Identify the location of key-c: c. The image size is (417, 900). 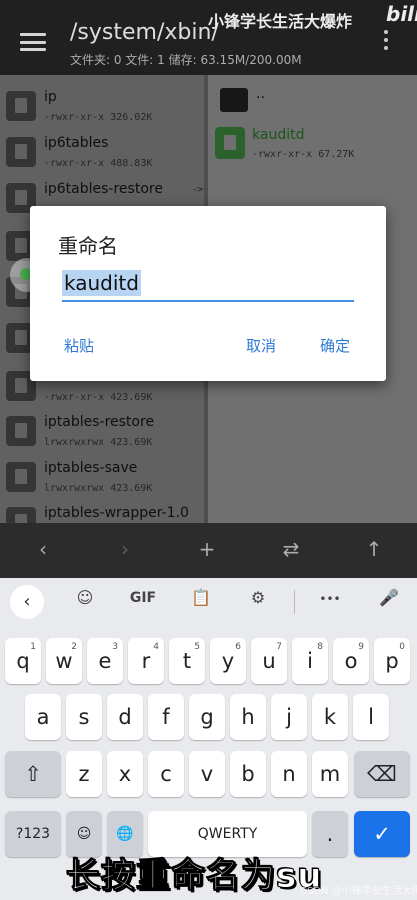
(166, 774).